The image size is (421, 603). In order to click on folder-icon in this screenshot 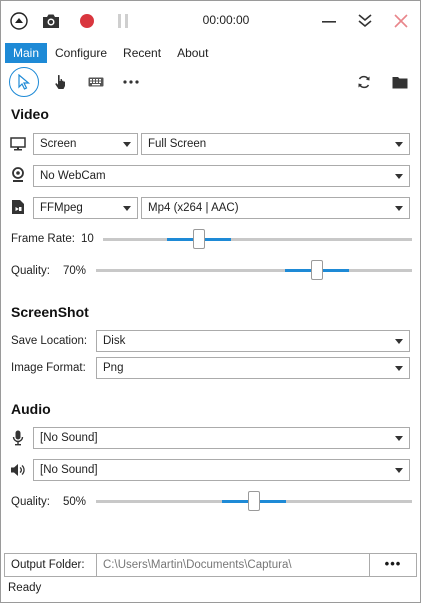, I will do `click(400, 82)`.